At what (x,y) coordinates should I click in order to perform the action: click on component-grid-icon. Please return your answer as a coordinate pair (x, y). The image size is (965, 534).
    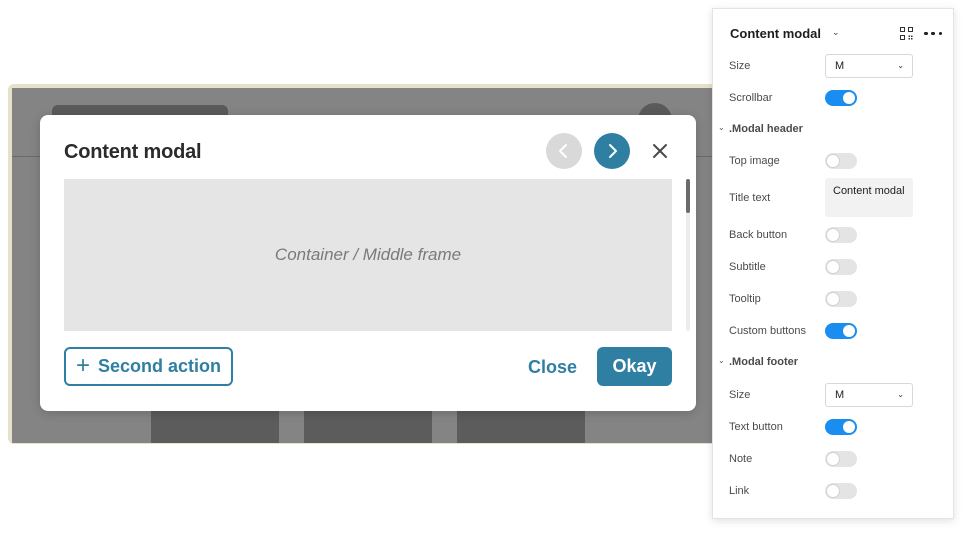
    Looking at the image, I should click on (906, 33).